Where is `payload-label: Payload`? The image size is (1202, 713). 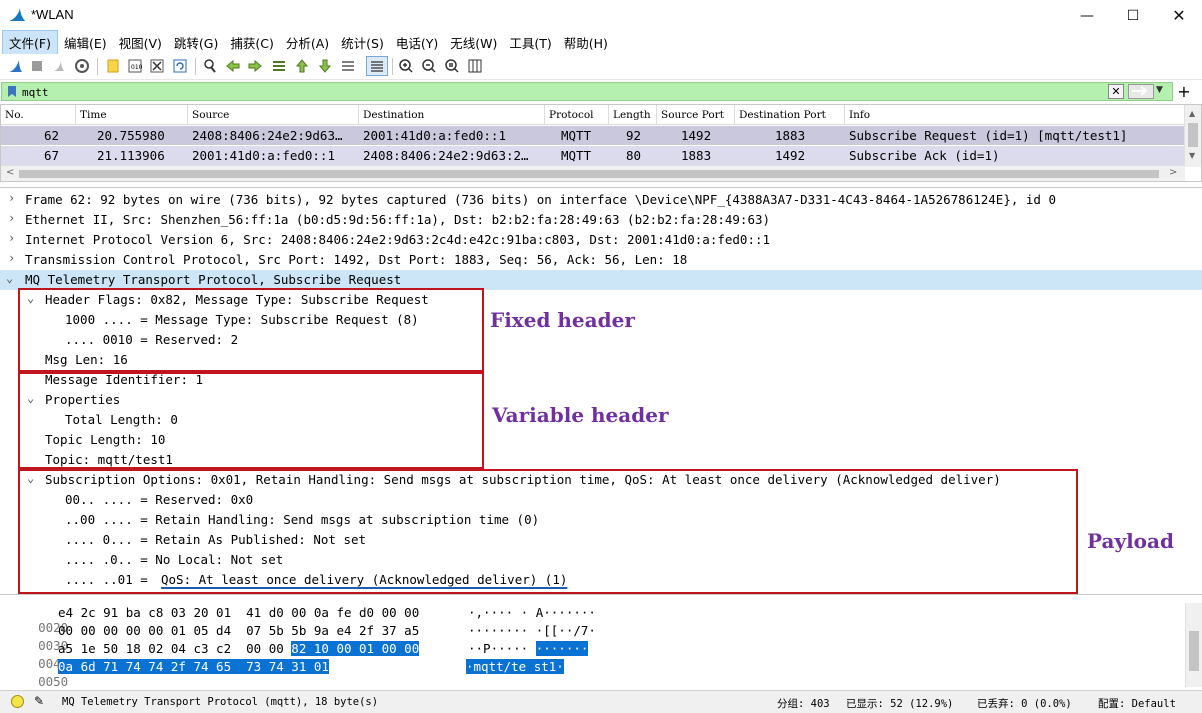
payload-label: Payload is located at coordinates (1130, 541).